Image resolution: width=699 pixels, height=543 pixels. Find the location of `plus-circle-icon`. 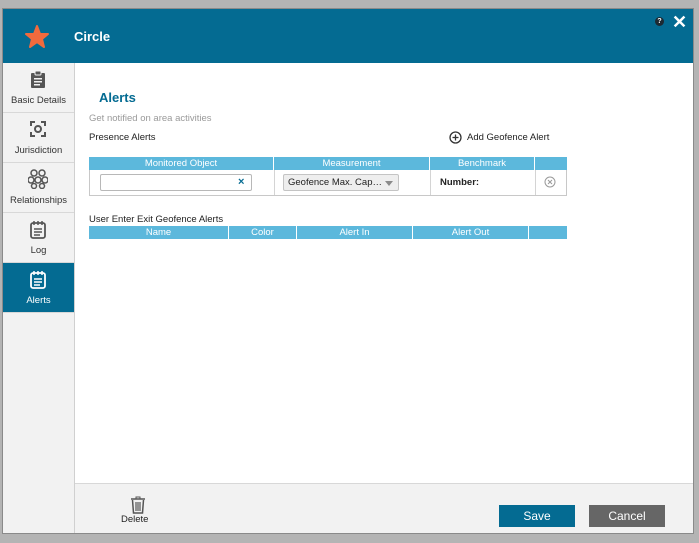

plus-circle-icon is located at coordinates (455, 137).